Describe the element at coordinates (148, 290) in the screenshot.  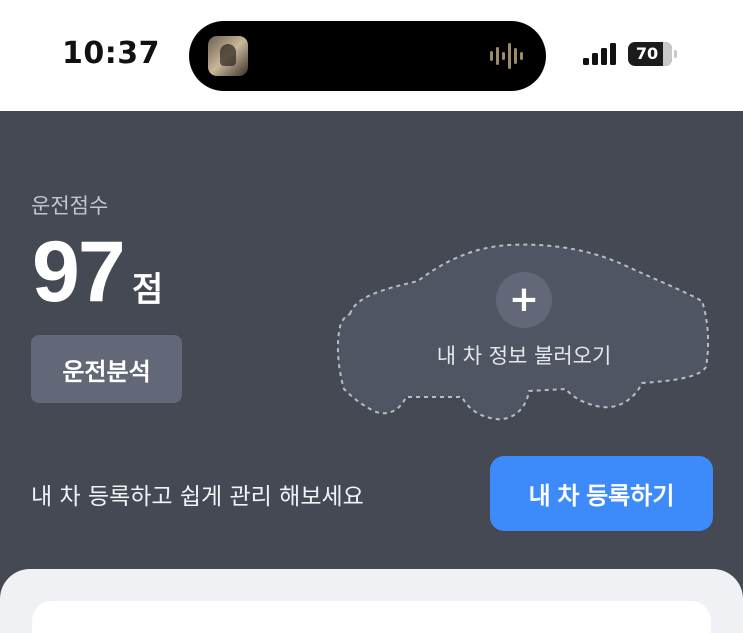
I see `driving-score-unit: 점` at that location.